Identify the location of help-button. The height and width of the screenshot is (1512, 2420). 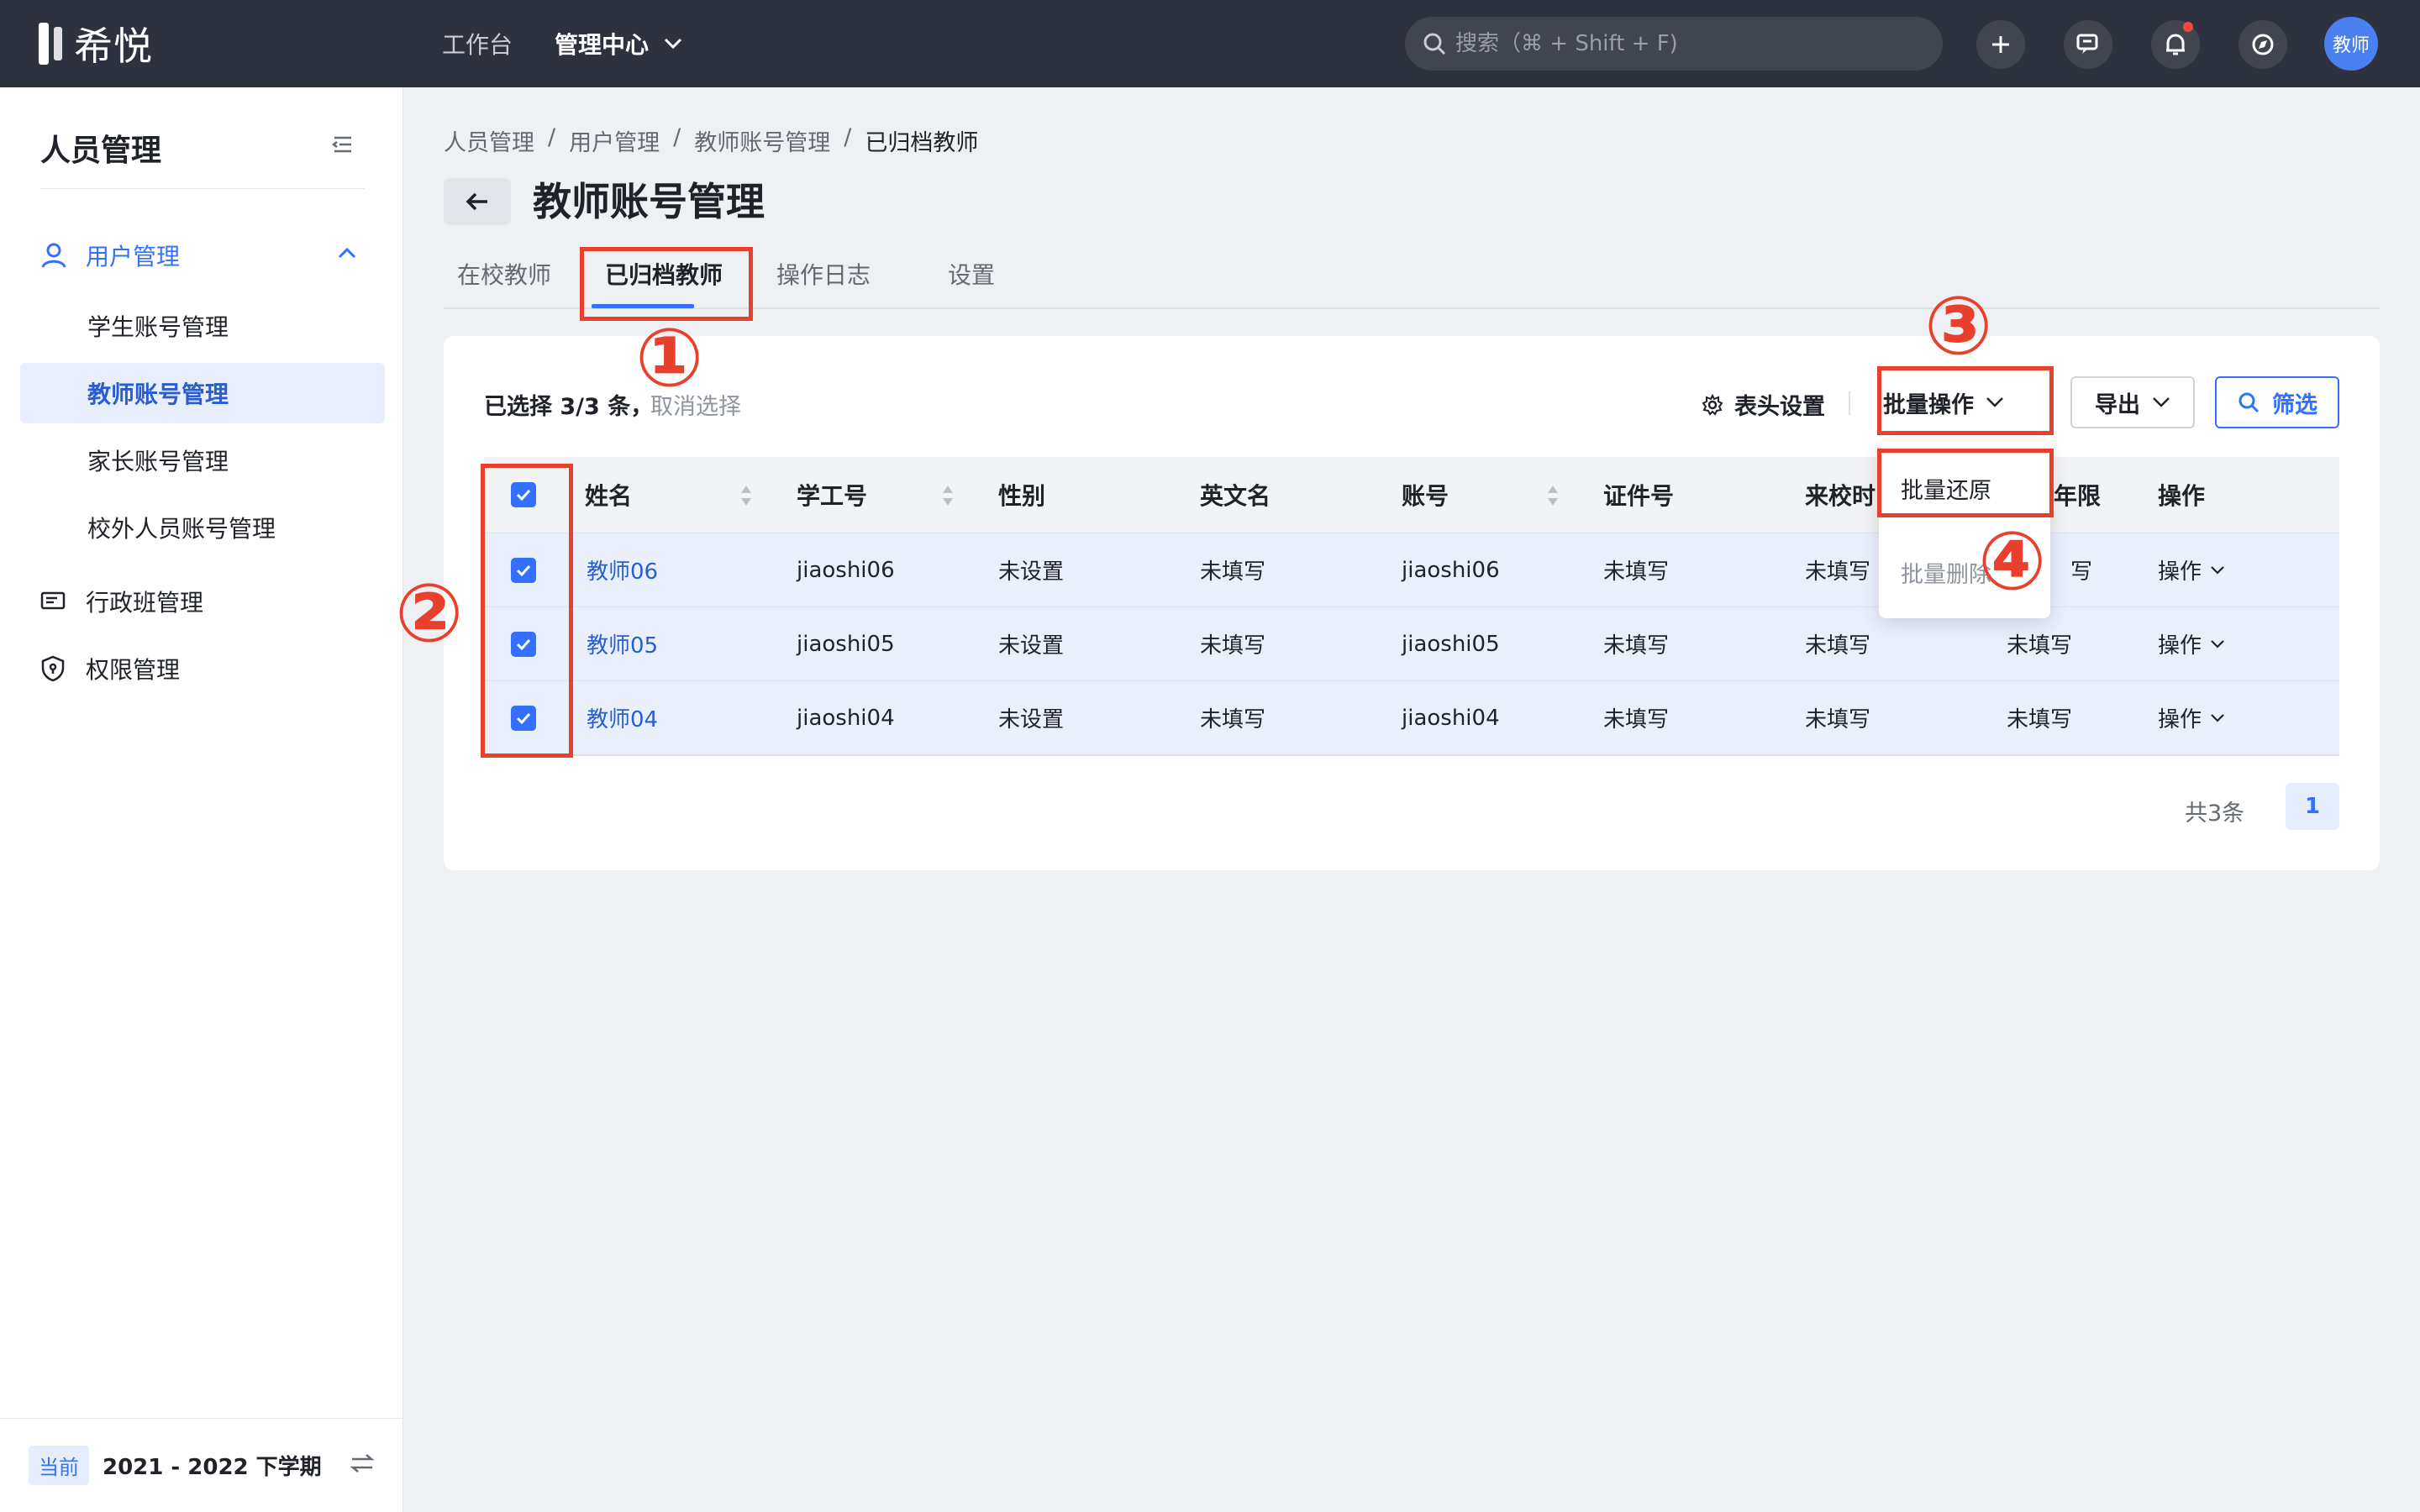
(2263, 44).